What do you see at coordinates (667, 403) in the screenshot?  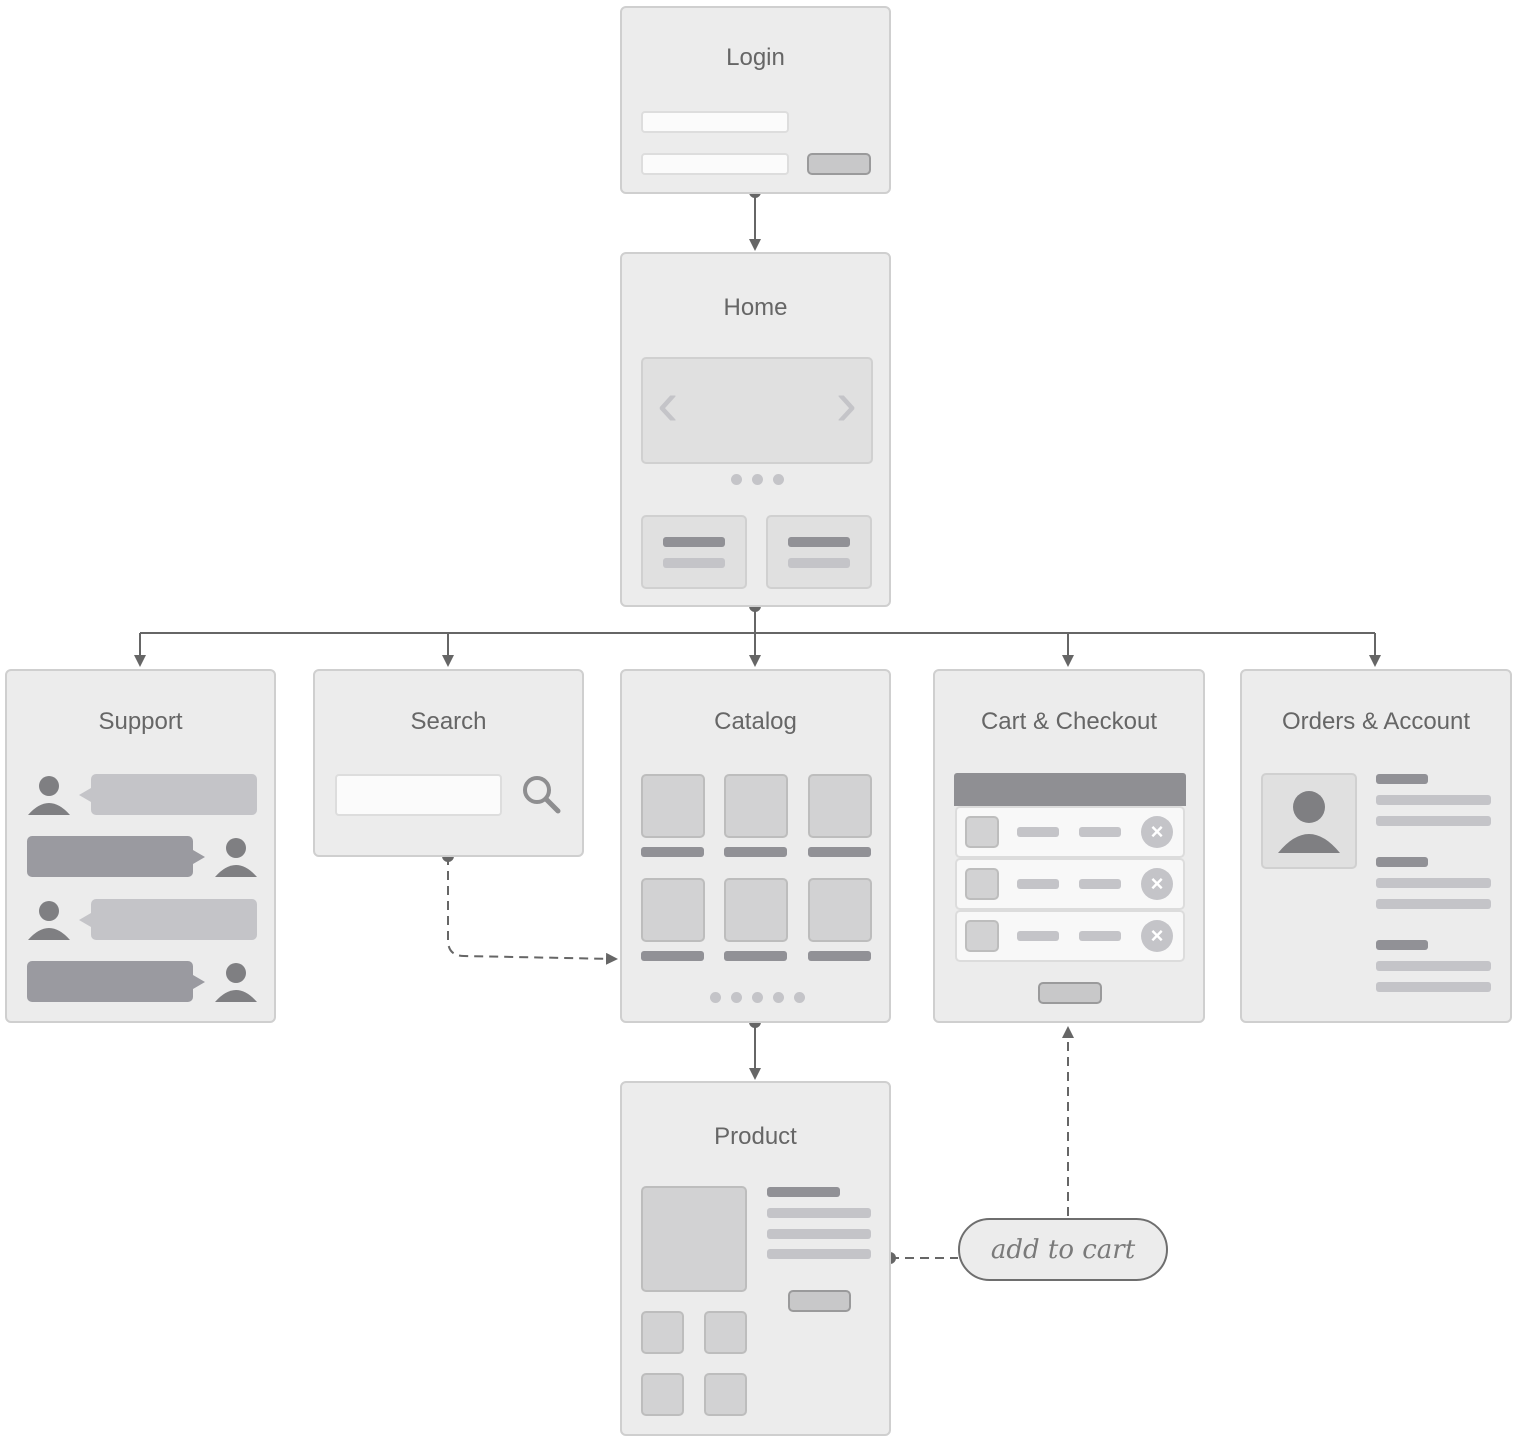 I see `chevron-left-icon: ‹` at bounding box center [667, 403].